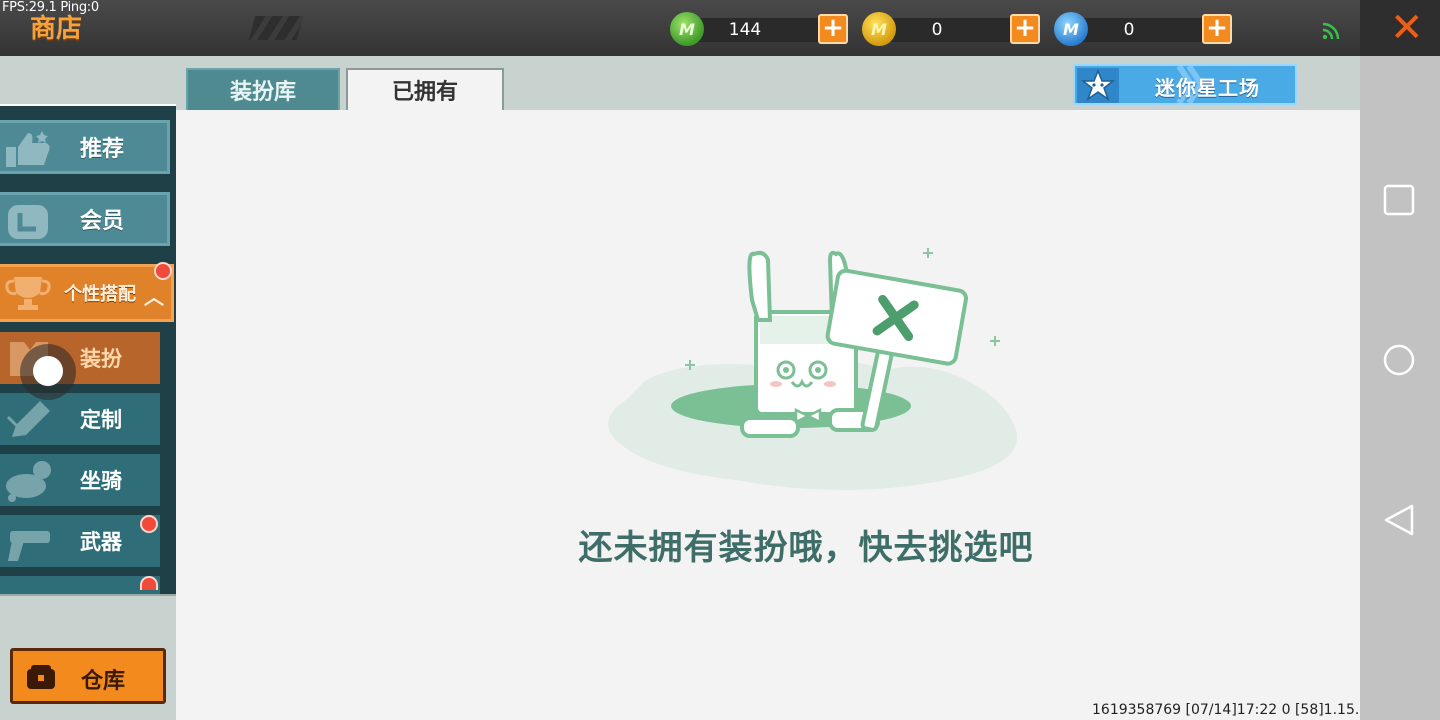 The height and width of the screenshot is (720, 1440). I want to click on empty-state-message: 还未拥有装扮哦，快去挑选吧, so click(806, 548).